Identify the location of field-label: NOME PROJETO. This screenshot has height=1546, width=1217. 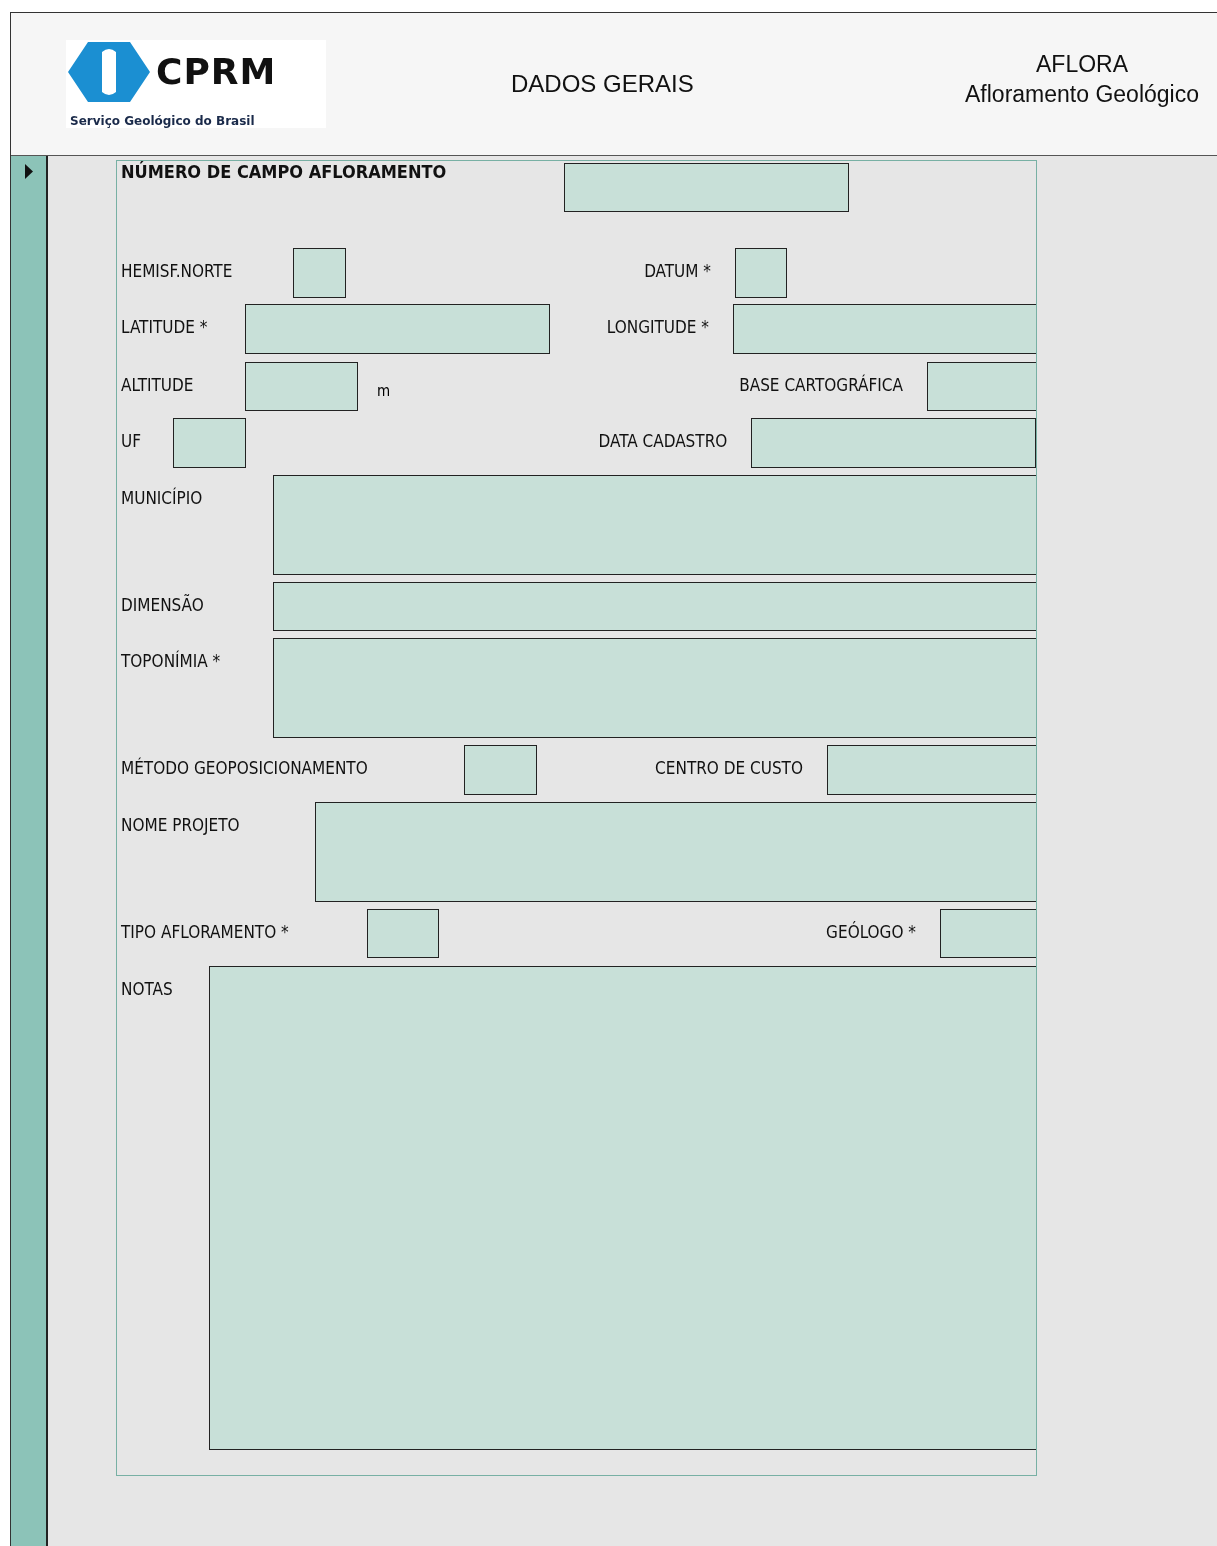
(180, 825).